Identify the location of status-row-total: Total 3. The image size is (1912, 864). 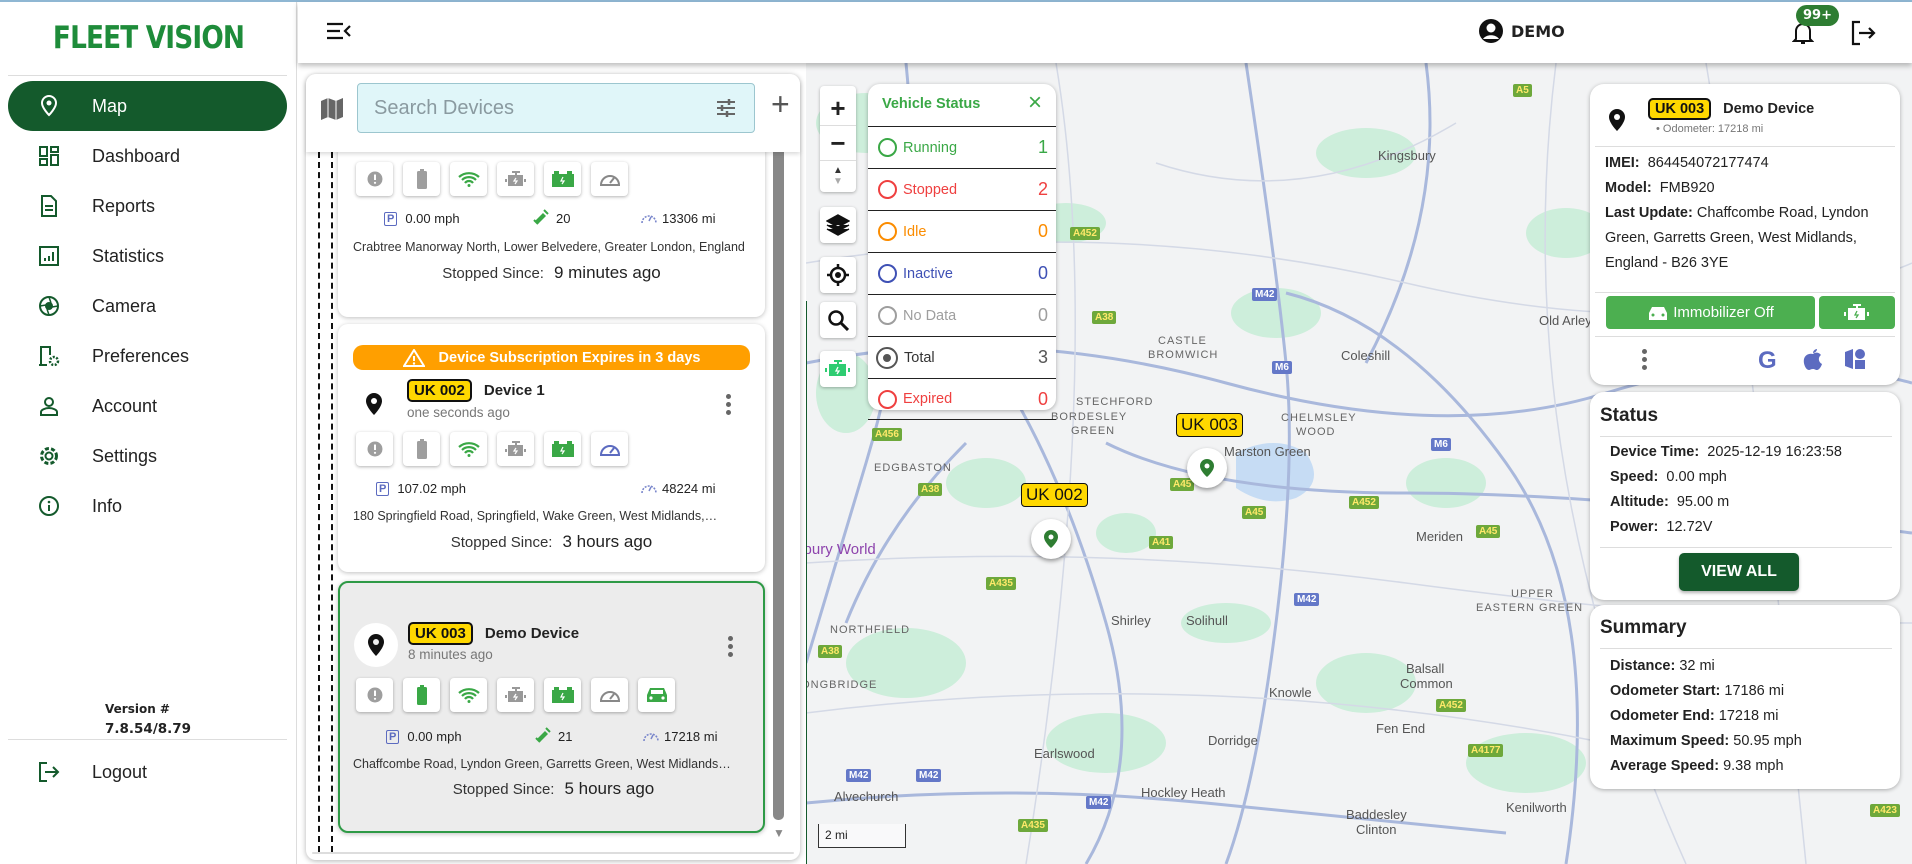
(962, 357).